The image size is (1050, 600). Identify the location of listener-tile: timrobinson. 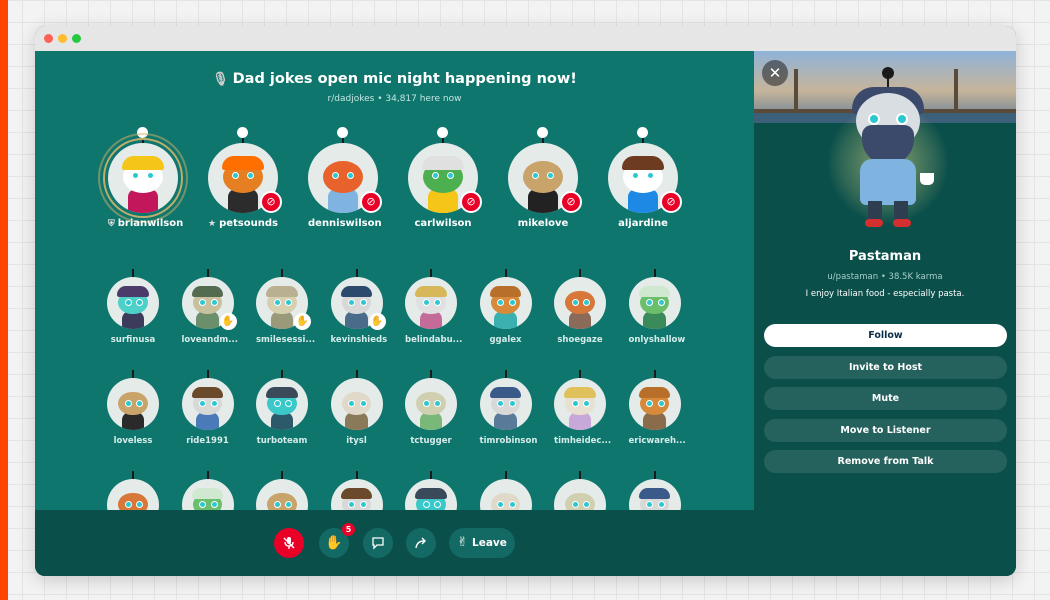
(508, 409).